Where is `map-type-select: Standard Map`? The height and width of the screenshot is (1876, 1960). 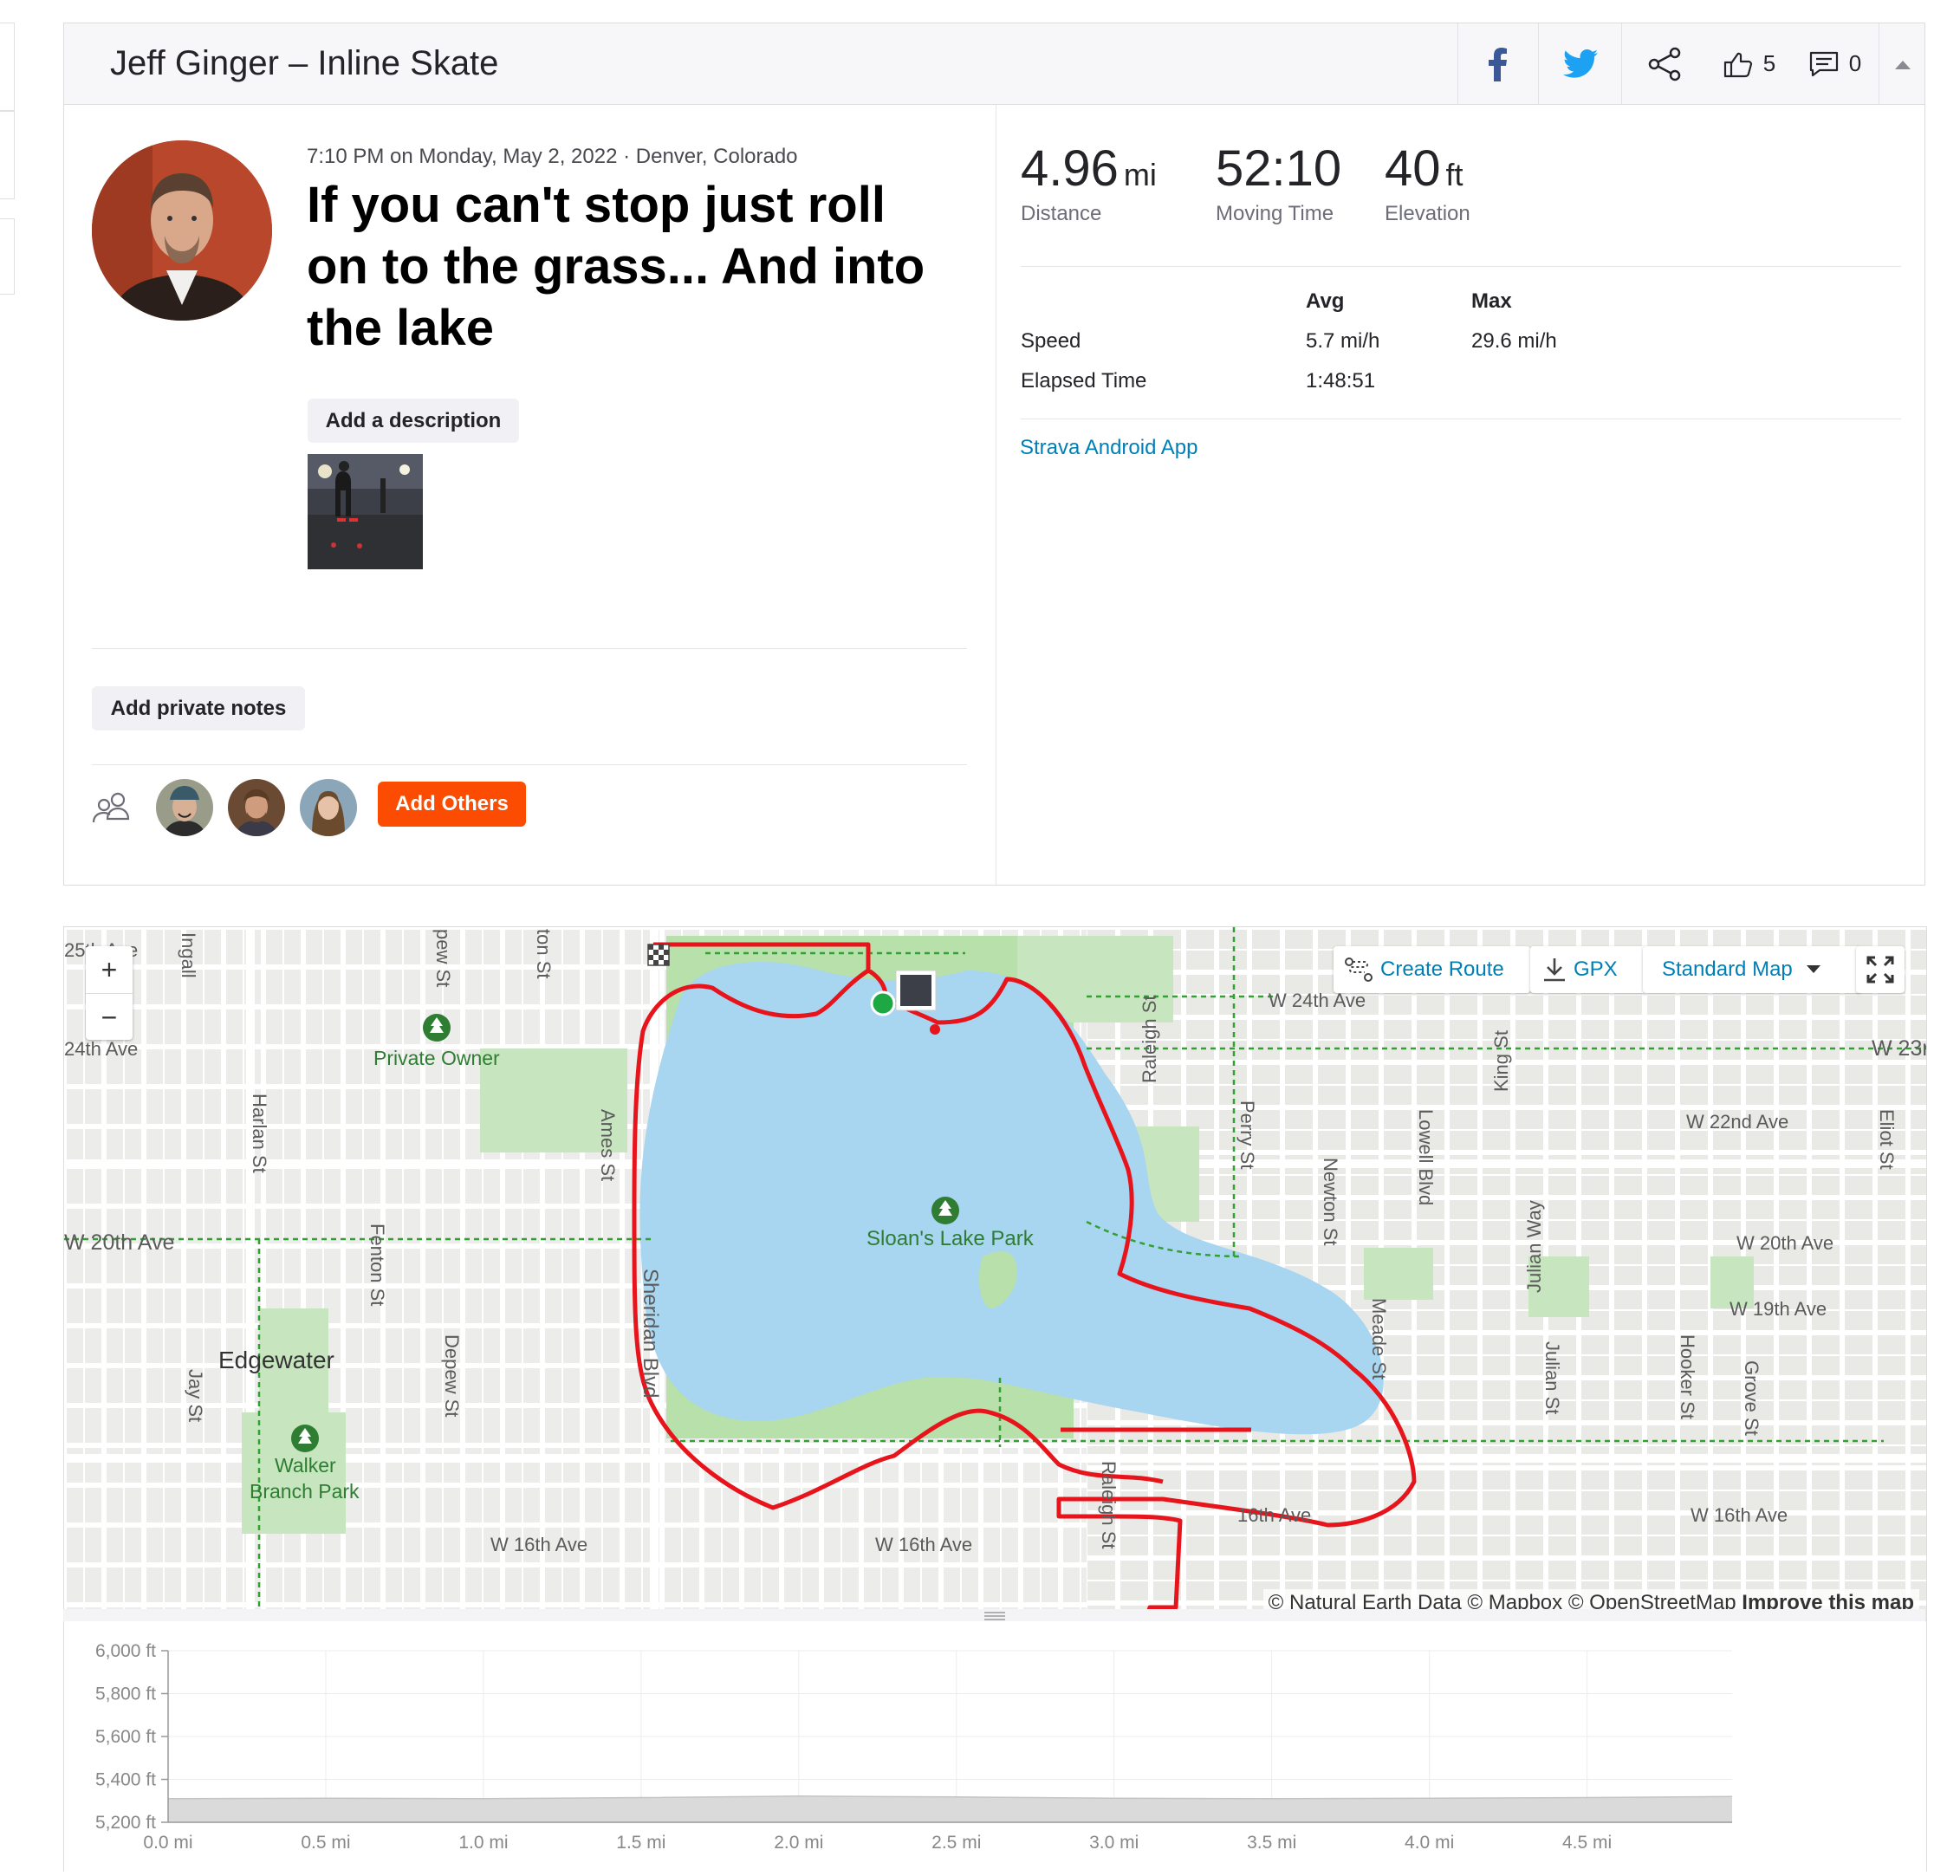 map-type-select: Standard Map is located at coordinates (1752, 969).